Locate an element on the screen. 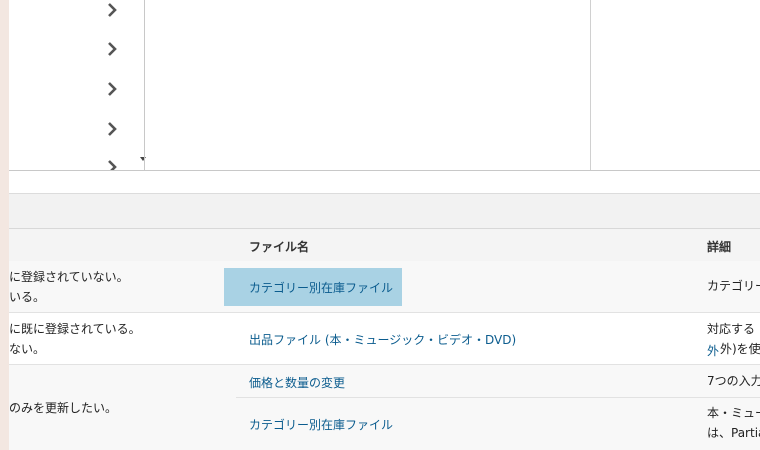 The width and height of the screenshot is (760, 450). category-tree-panel is located at coordinates (81, 85).